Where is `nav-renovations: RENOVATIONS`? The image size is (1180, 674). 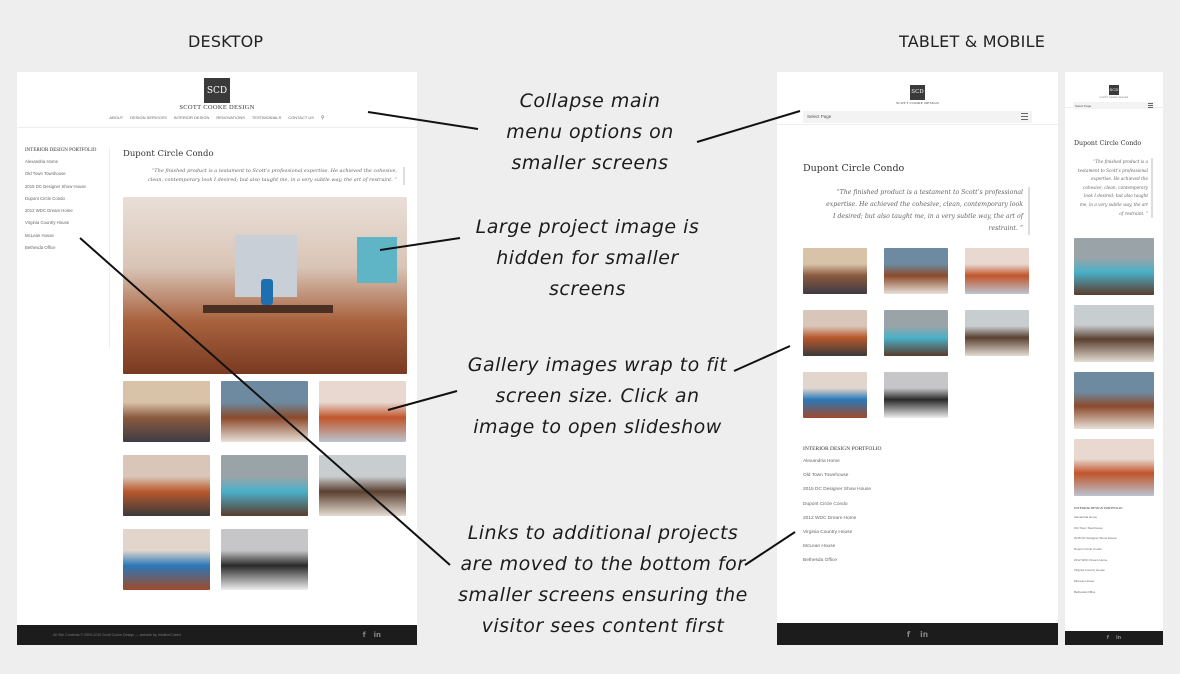
nav-renovations: RENOVATIONS is located at coordinates (230, 118).